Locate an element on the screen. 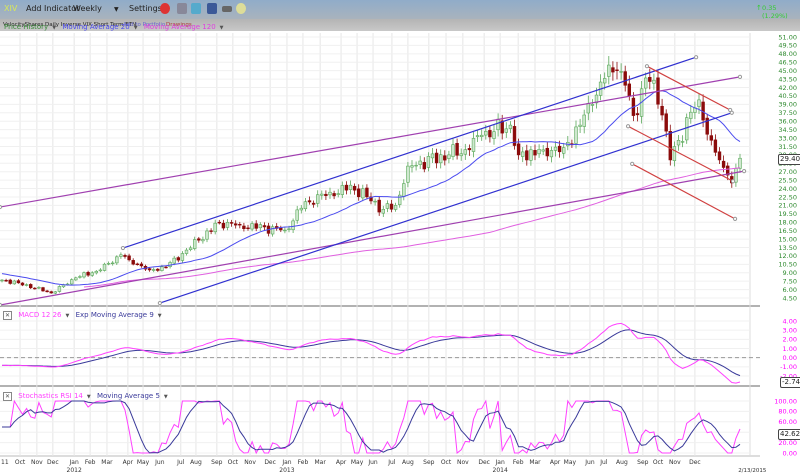 Image resolution: width=800 pixels, height=473 pixels. price-tick-label: 25.50 is located at coordinates (787, 180).